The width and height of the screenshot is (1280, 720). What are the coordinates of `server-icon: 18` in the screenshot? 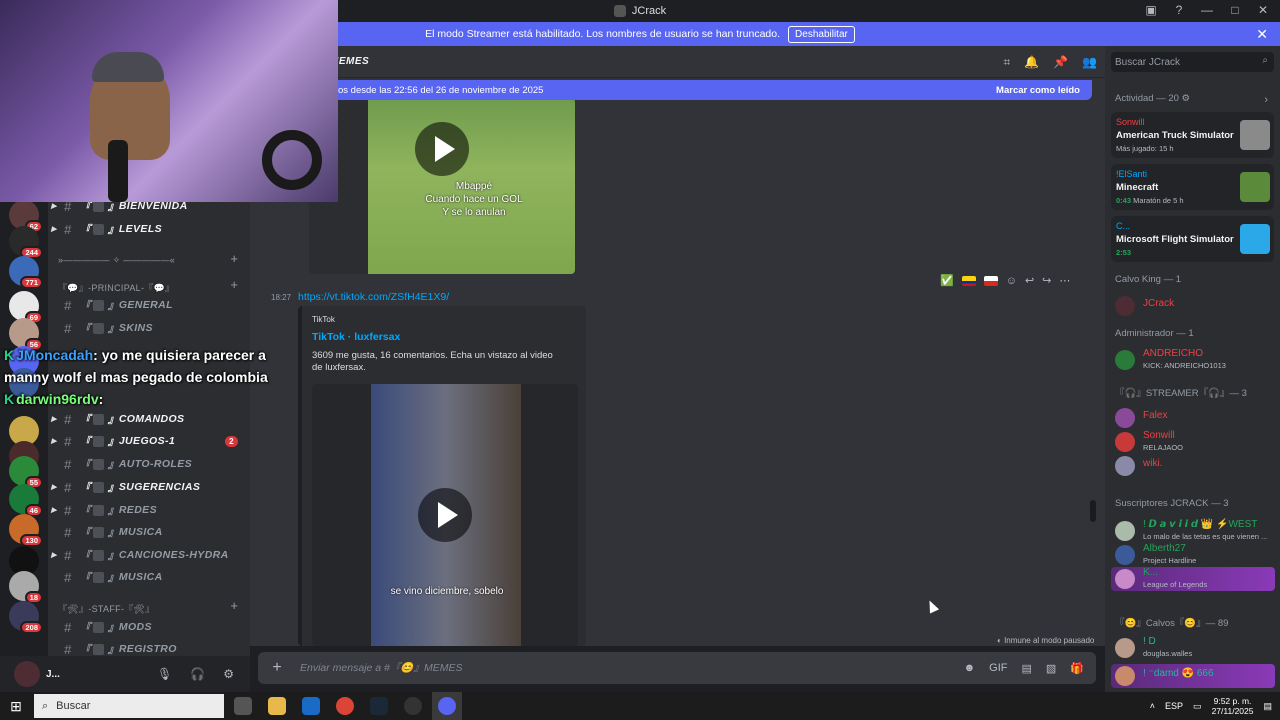 It's located at (26, 587).